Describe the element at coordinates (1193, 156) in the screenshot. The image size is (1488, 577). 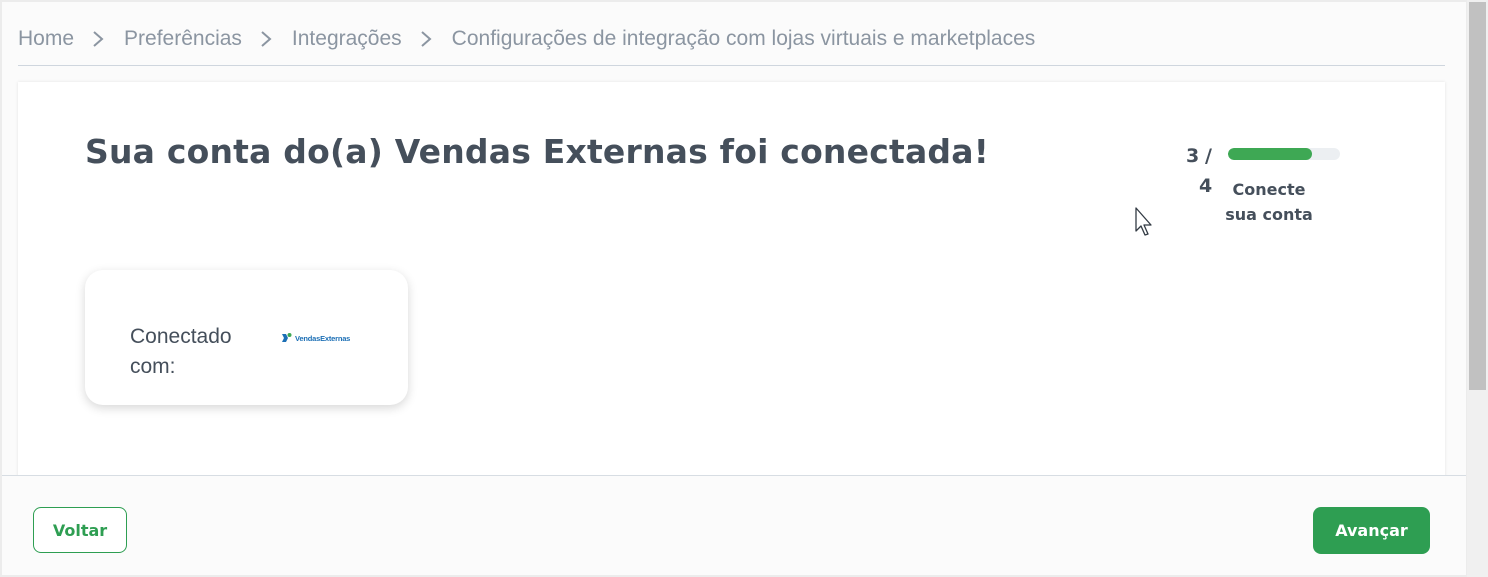
I see `step-current: 3` at that location.